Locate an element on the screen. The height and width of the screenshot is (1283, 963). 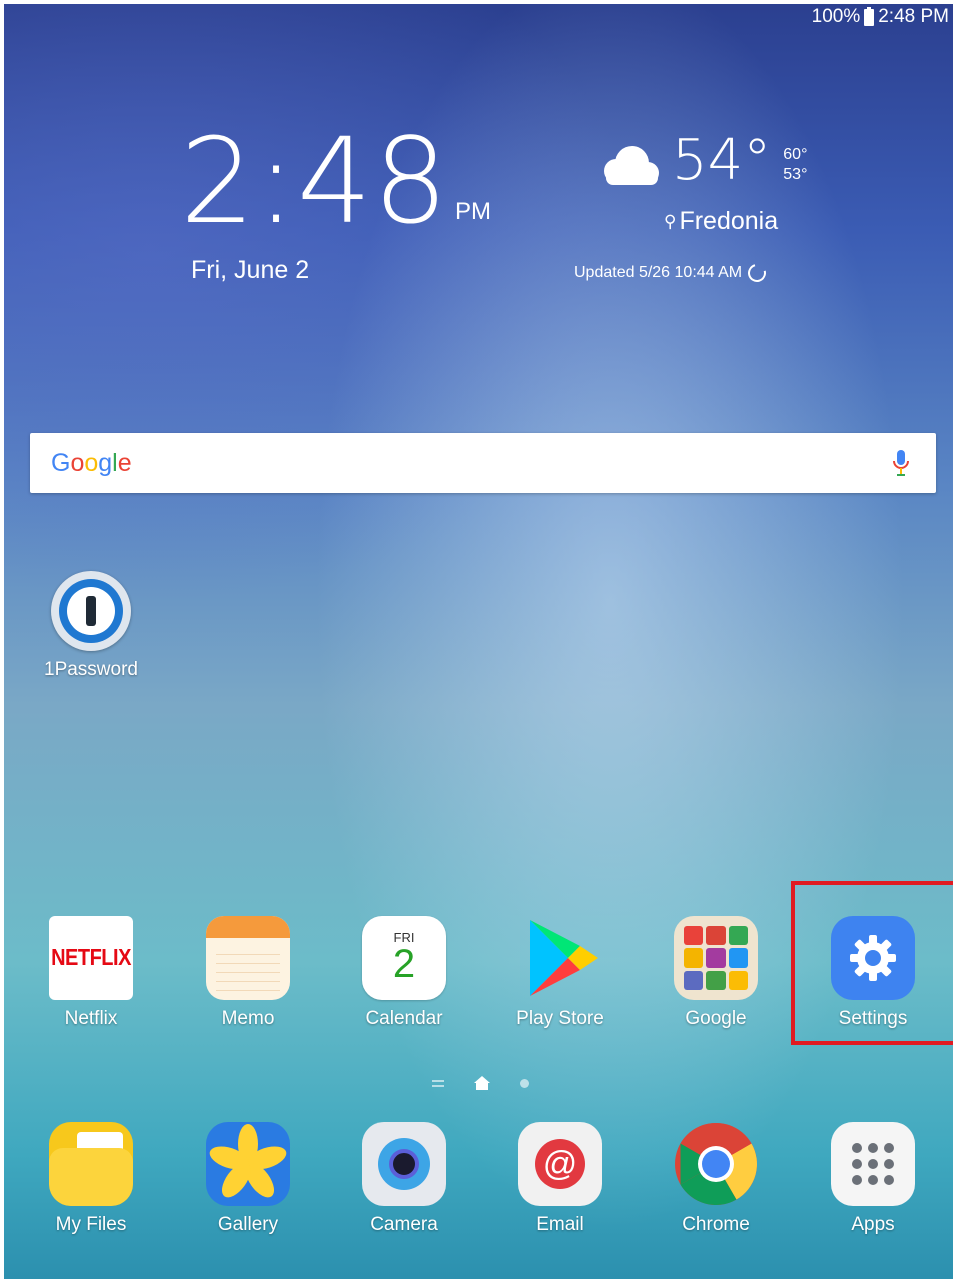
weather-location: ⚲ Fredonia is located at coordinates (721, 221).